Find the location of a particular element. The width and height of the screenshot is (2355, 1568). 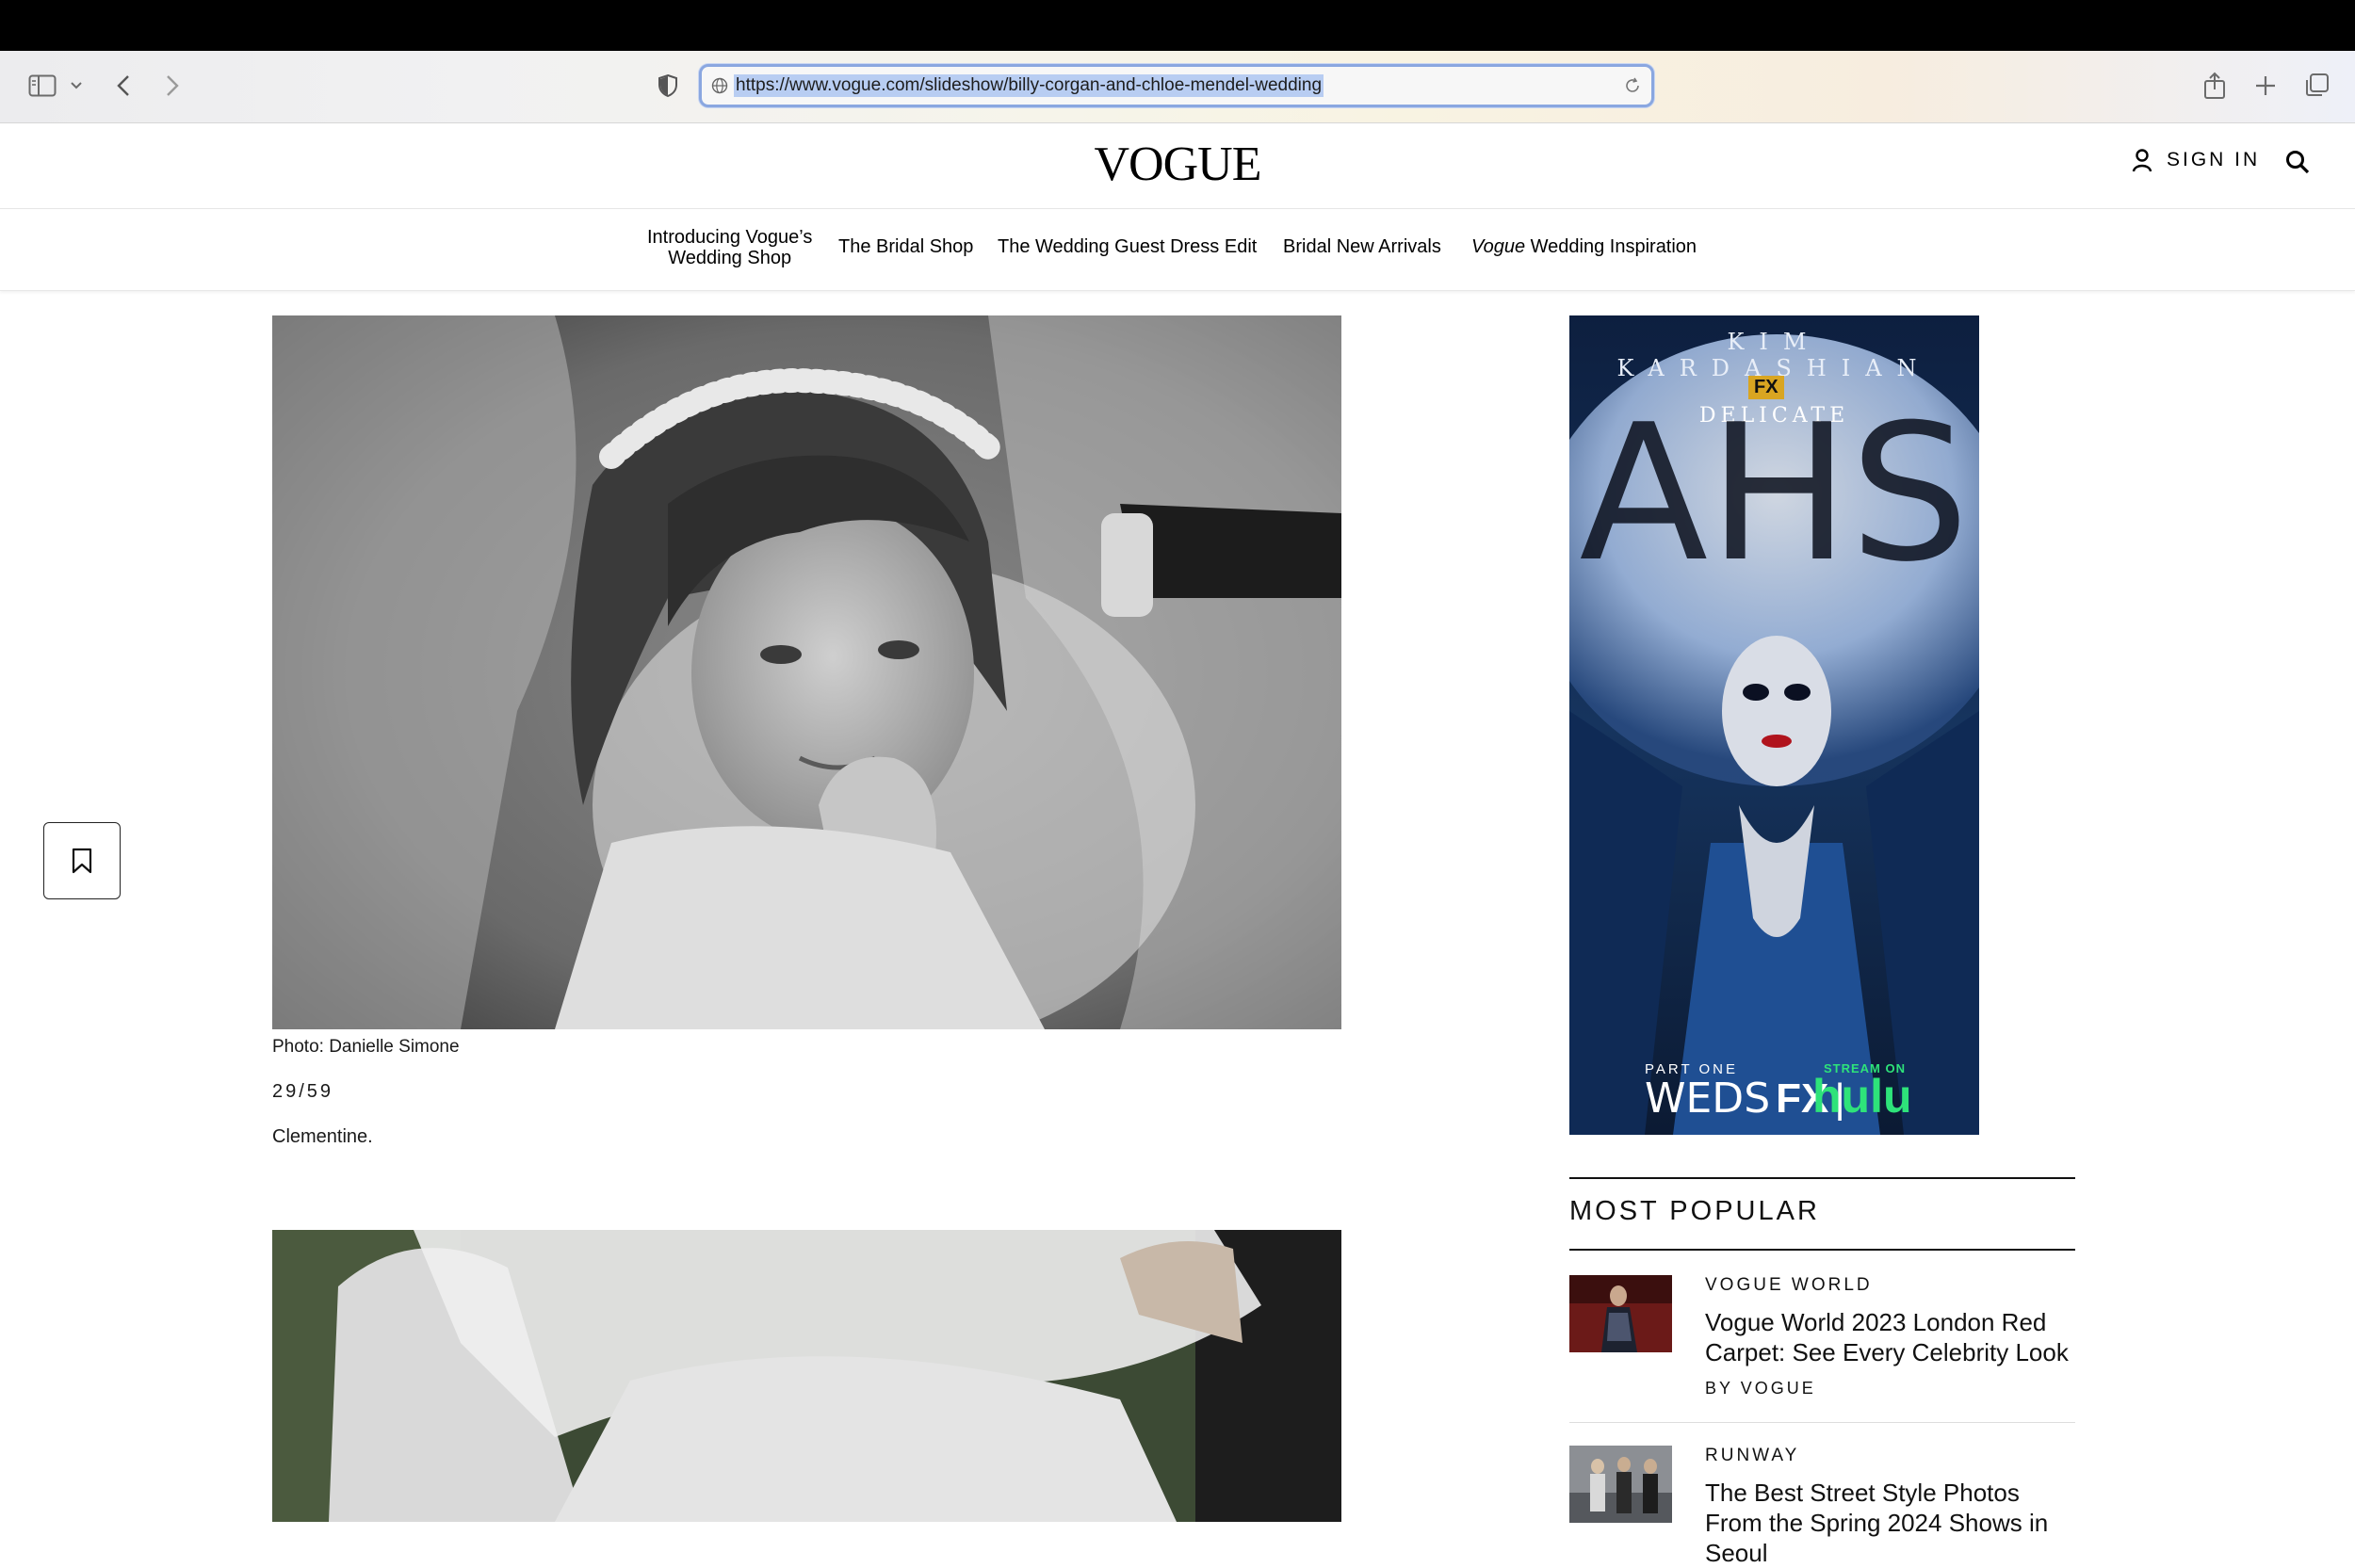

new-tab-icon is located at coordinates (2265, 86).